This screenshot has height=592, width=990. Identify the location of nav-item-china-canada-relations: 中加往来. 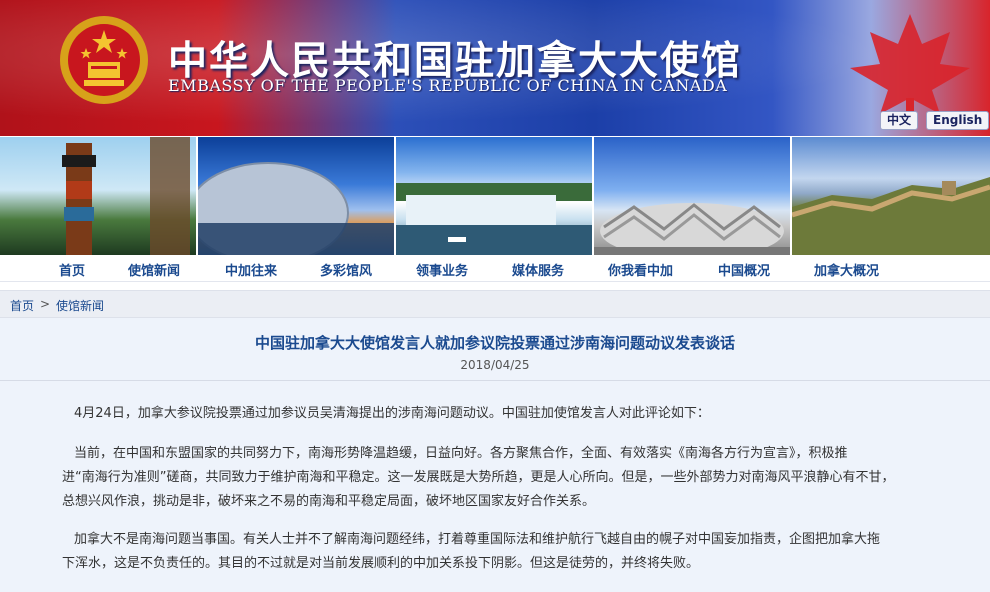
(251, 269).